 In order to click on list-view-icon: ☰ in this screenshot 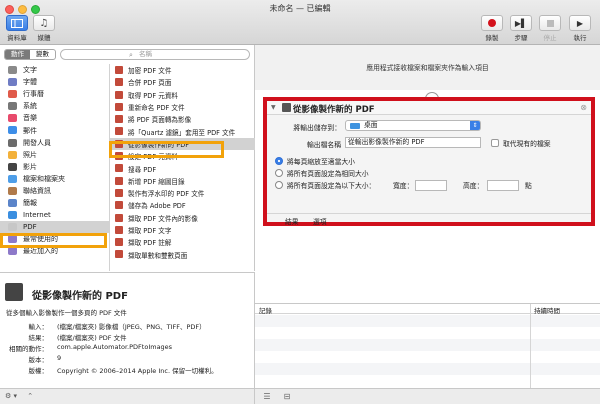, I will do `click(267, 396)`.